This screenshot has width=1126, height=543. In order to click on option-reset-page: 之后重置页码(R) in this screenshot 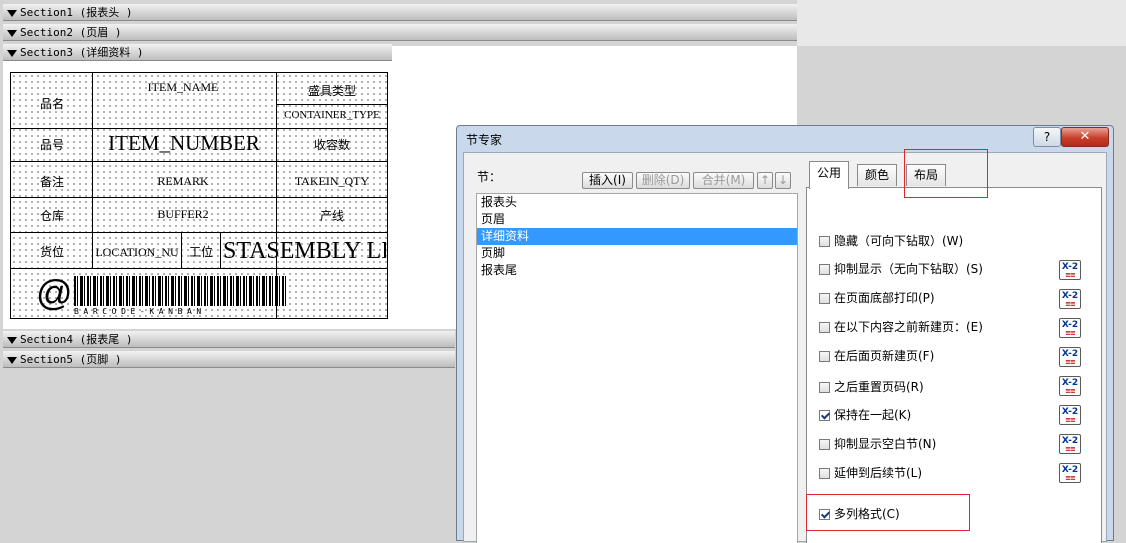, I will do `click(871, 387)`.